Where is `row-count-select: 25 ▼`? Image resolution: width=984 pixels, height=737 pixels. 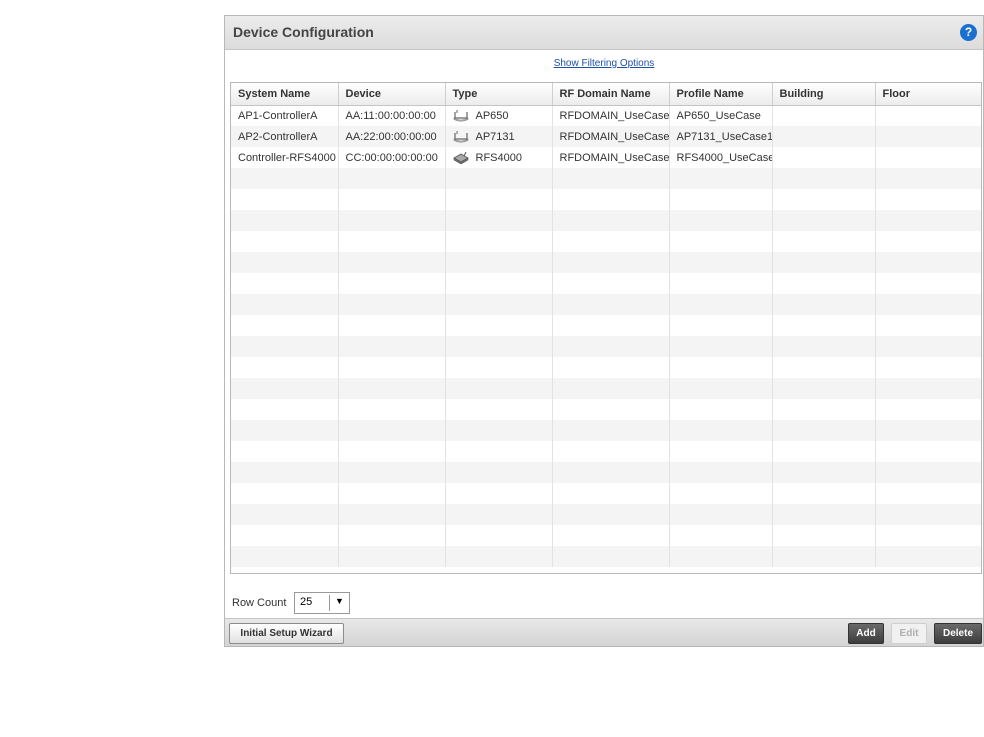 row-count-select: 25 ▼ is located at coordinates (322, 603).